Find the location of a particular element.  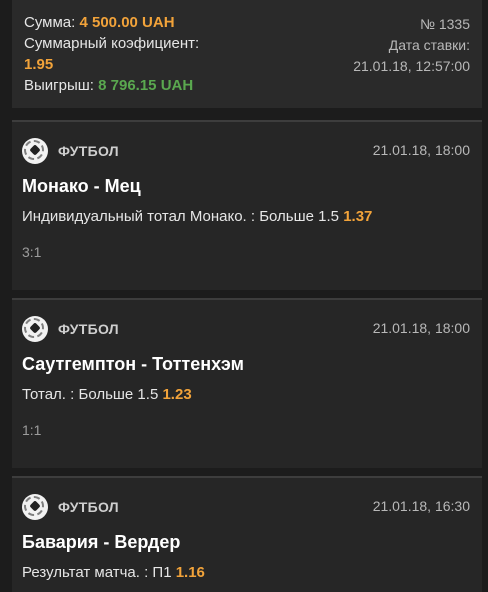

market-row: Тотал. : Больше 1.5 1.23 is located at coordinates (107, 394).